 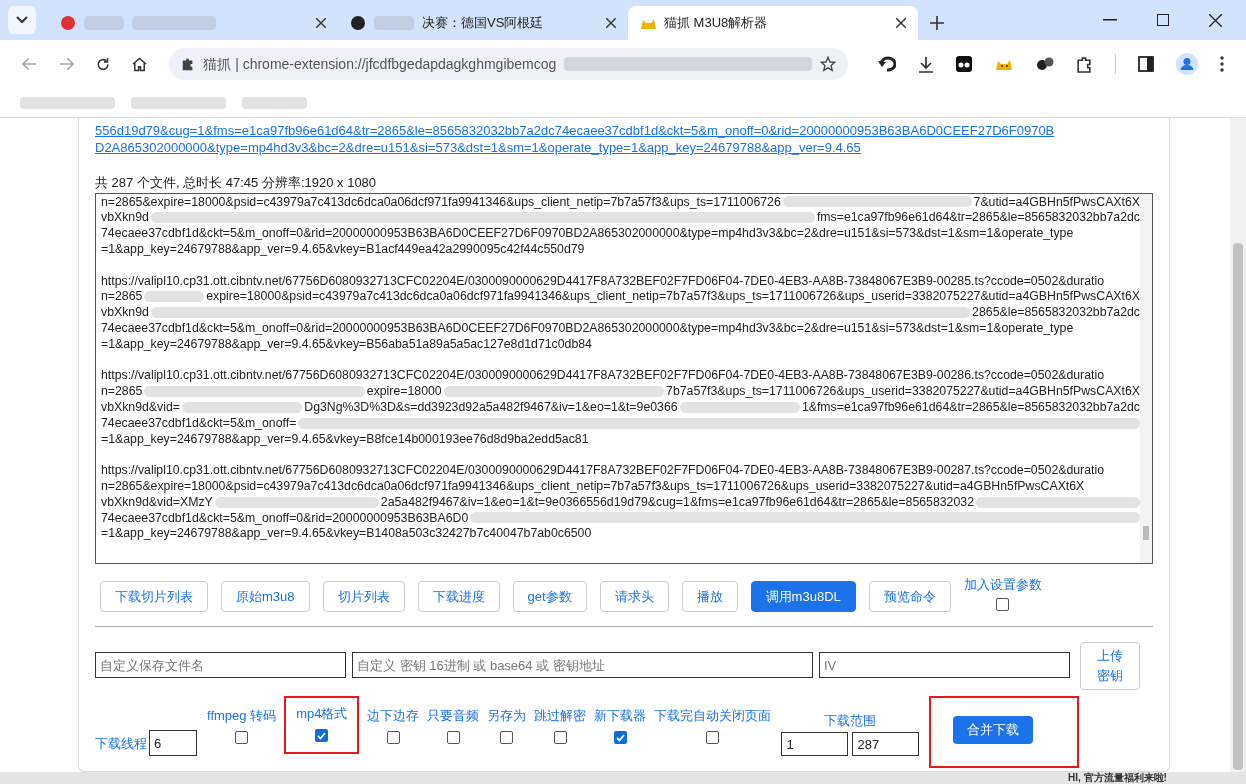 What do you see at coordinates (404, 392) in the screenshot?
I see `playlist-text: expire=18000` at bounding box center [404, 392].